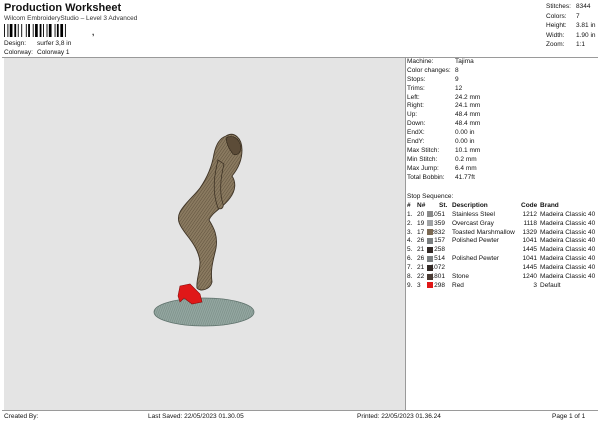 The width and height of the screenshot is (600, 424). Describe the element at coordinates (444, 97) in the screenshot. I see `info-row: Left: 24.2 mm` at that location.